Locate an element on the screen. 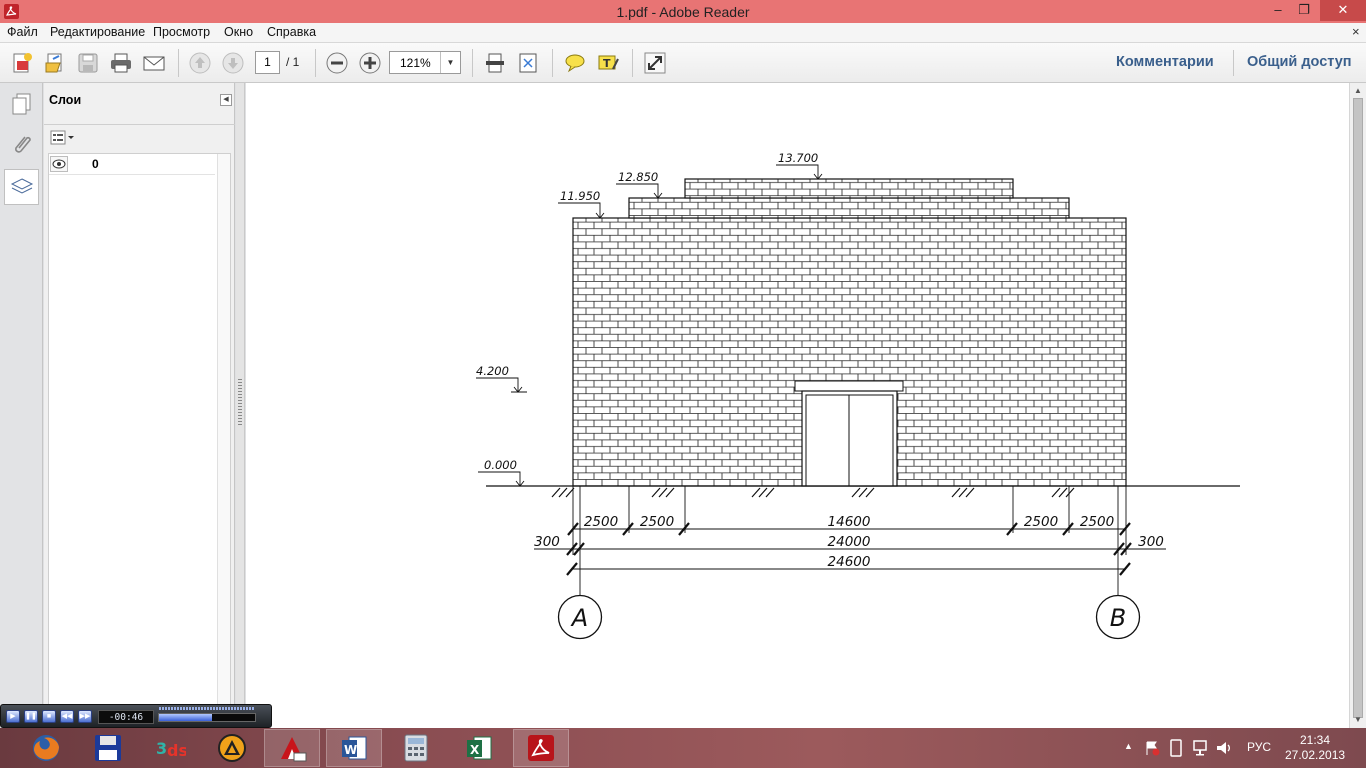  action-center-flag-icon is located at coordinates (1152, 748).